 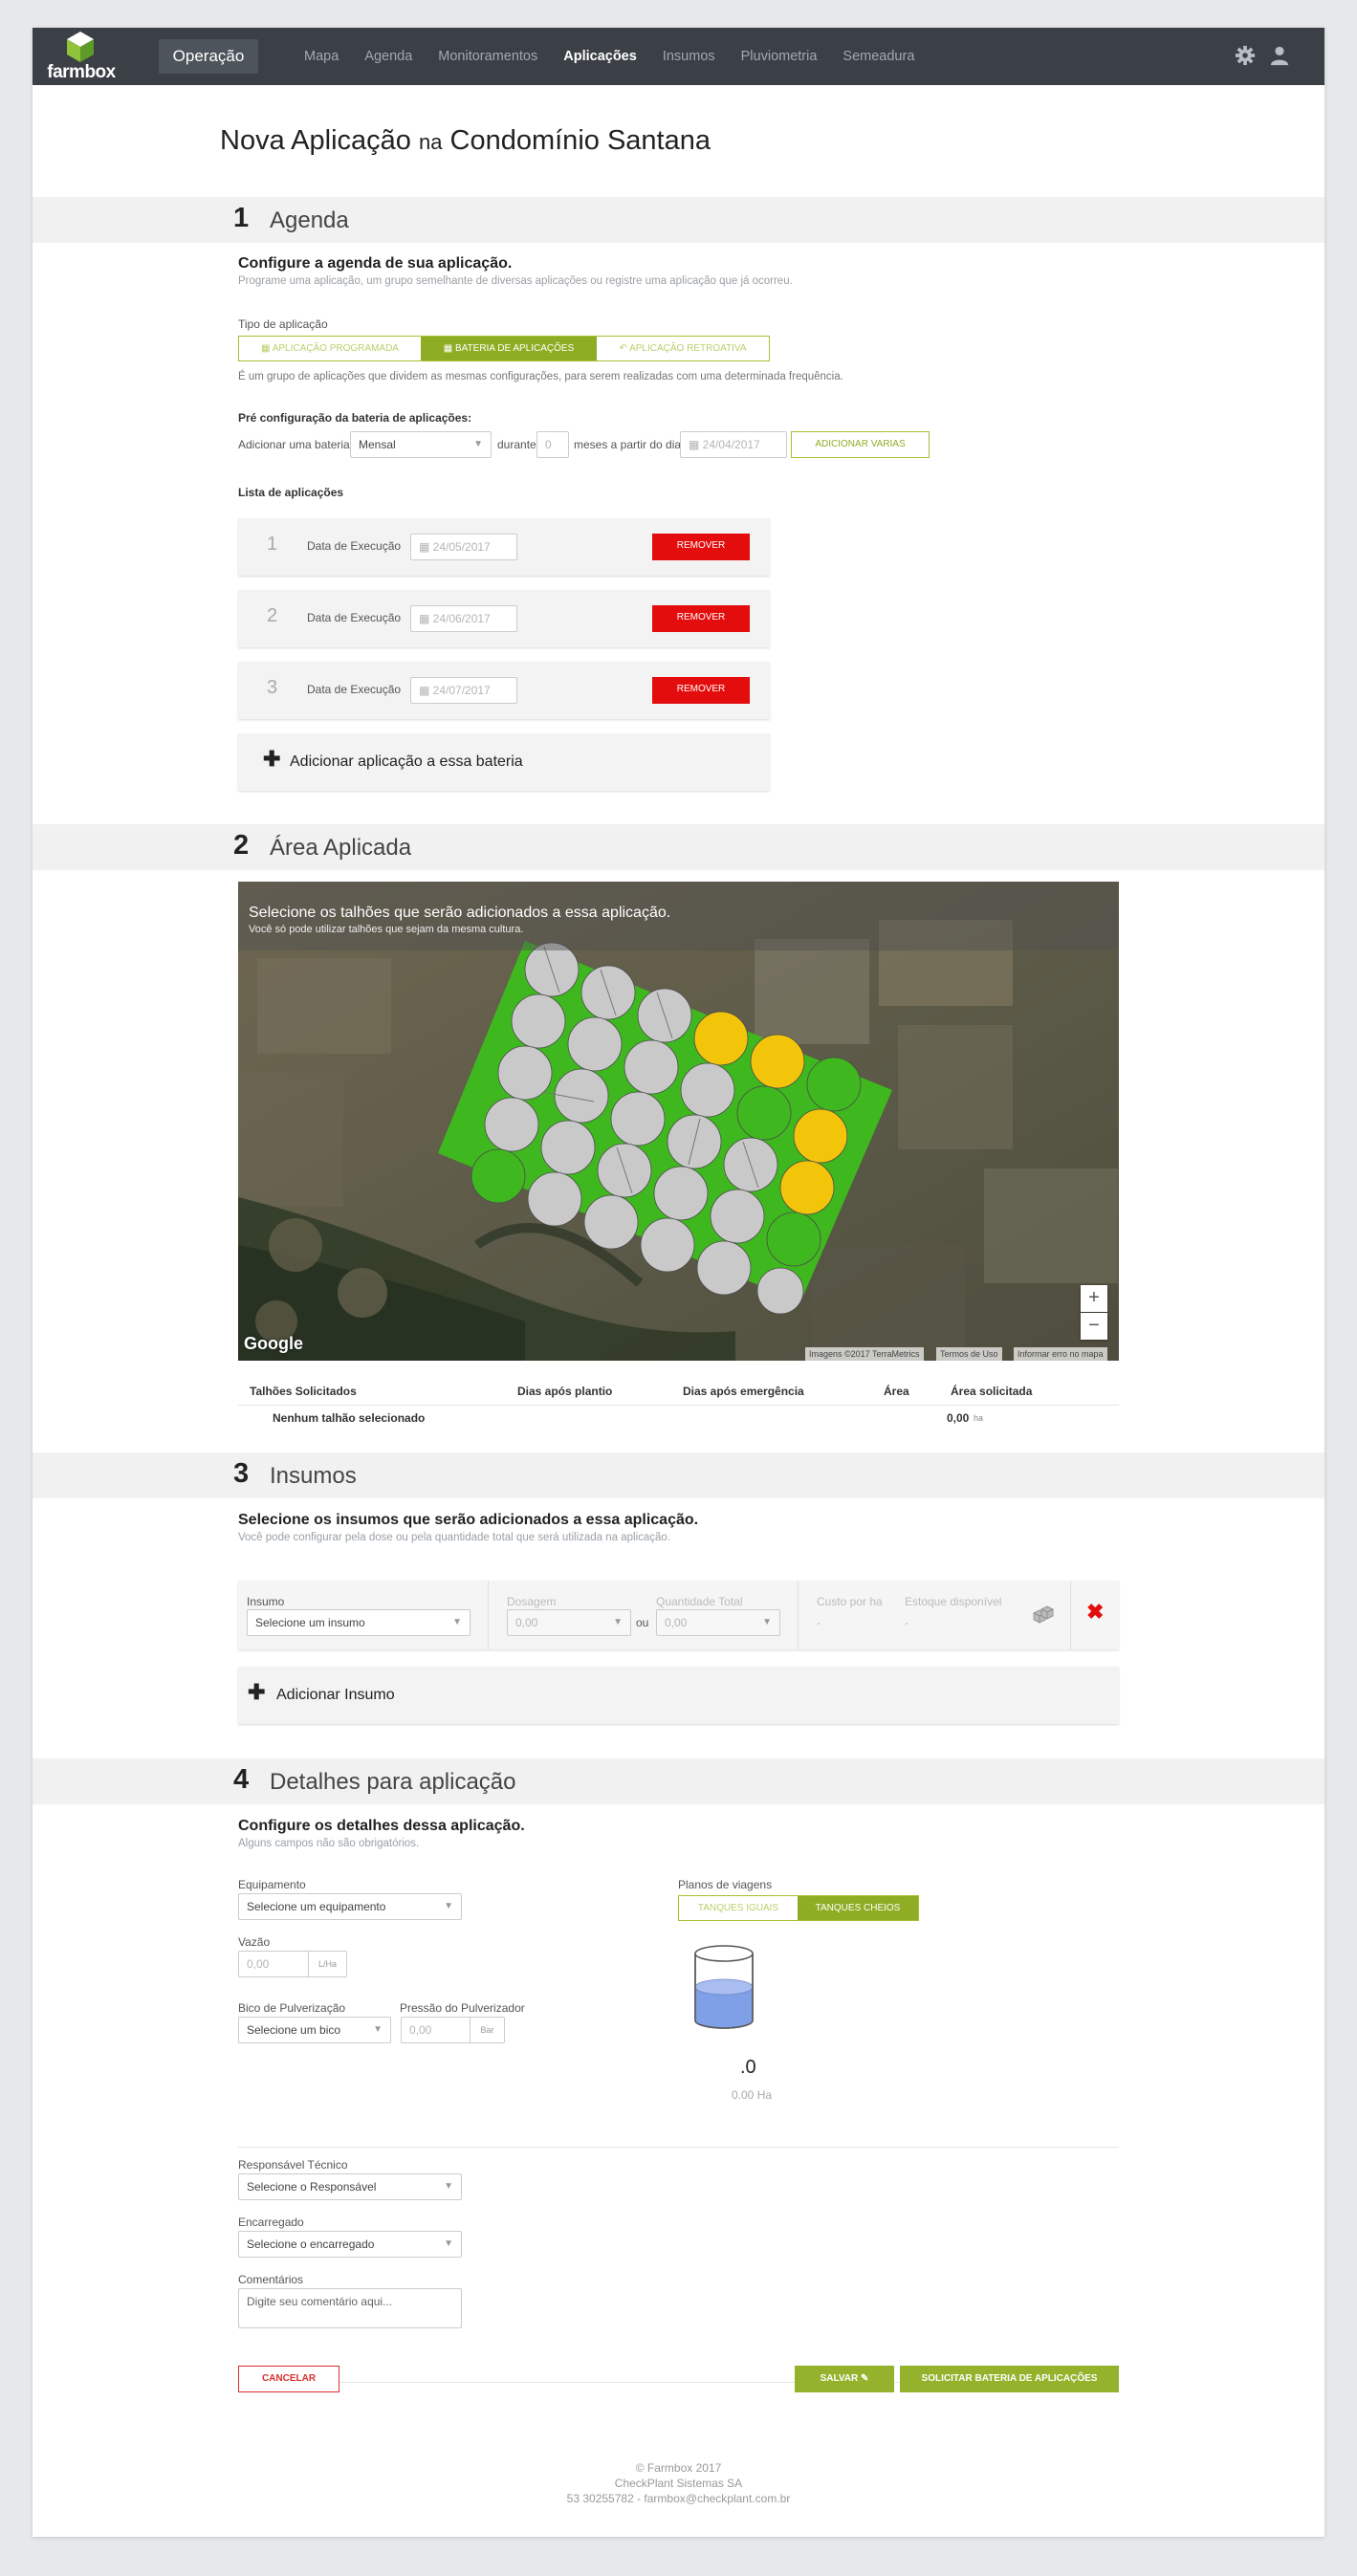 What do you see at coordinates (969, 1354) in the screenshot?
I see `map-terms-link: Termos de Uso` at bounding box center [969, 1354].